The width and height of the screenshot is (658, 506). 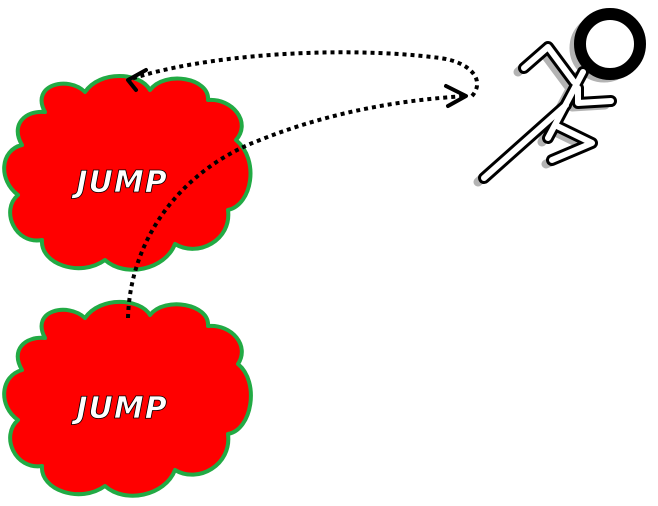 What do you see at coordinates (119, 182) in the screenshot?
I see `cloud-top-label: JUMP` at bounding box center [119, 182].